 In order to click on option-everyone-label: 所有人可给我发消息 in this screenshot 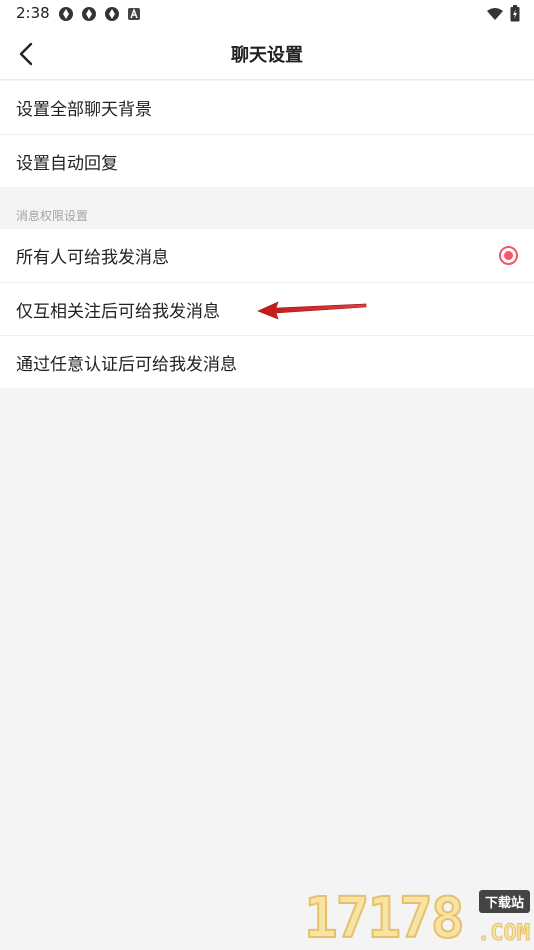, I will do `click(92, 258)`.